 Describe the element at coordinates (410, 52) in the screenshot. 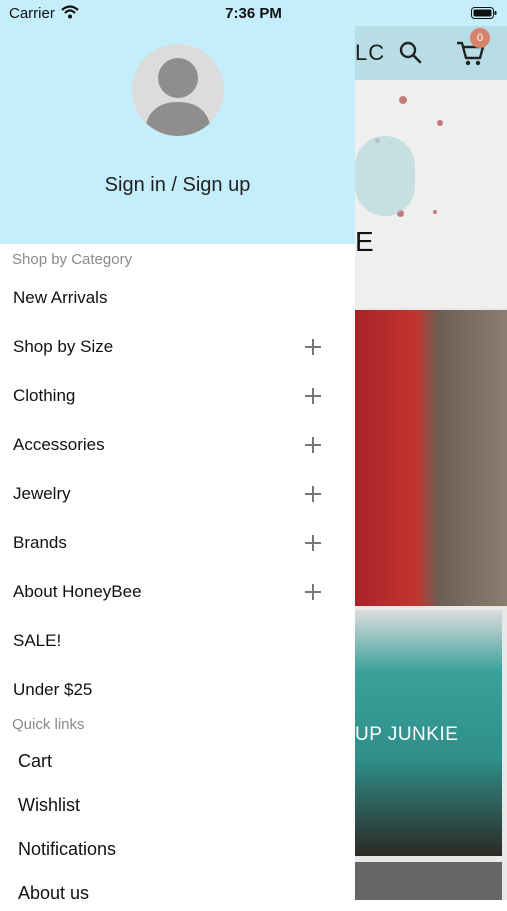

I see `search-icon` at that location.